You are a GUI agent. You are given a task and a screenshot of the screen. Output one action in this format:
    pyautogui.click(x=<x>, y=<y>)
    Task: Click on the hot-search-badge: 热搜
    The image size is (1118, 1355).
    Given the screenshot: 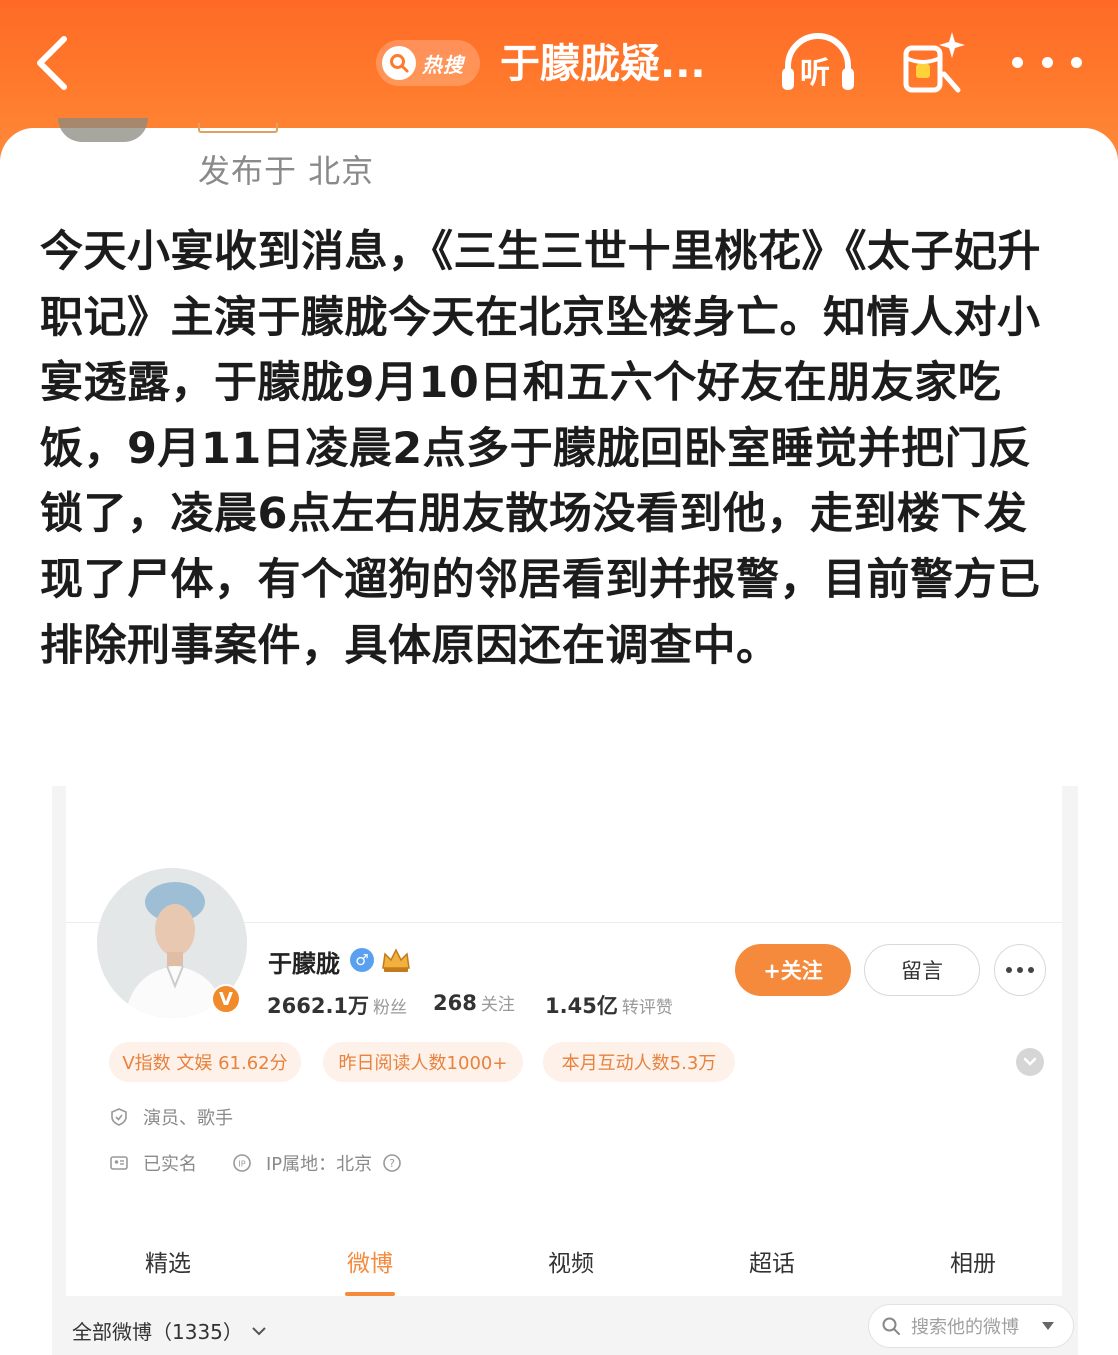 What is the action you would take?
    pyautogui.click(x=428, y=63)
    